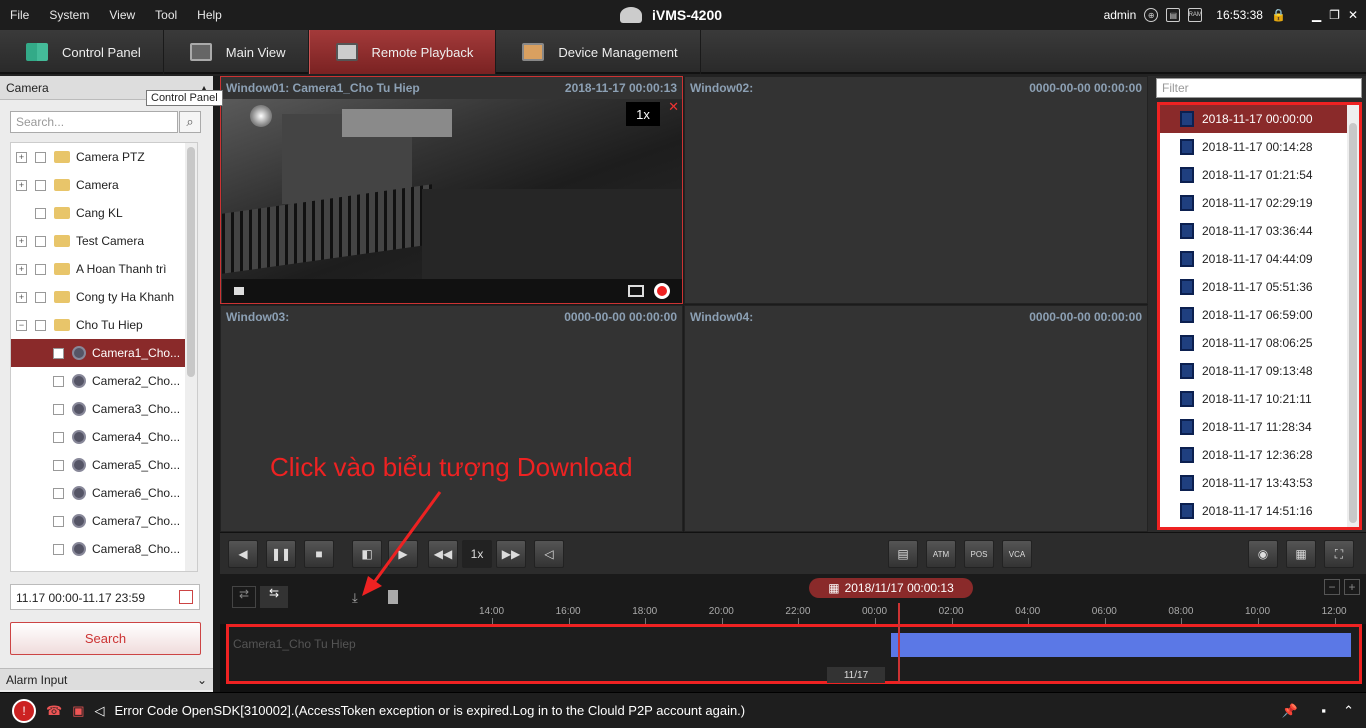  What do you see at coordinates (19, 15) in the screenshot?
I see `menu-file: File` at bounding box center [19, 15].